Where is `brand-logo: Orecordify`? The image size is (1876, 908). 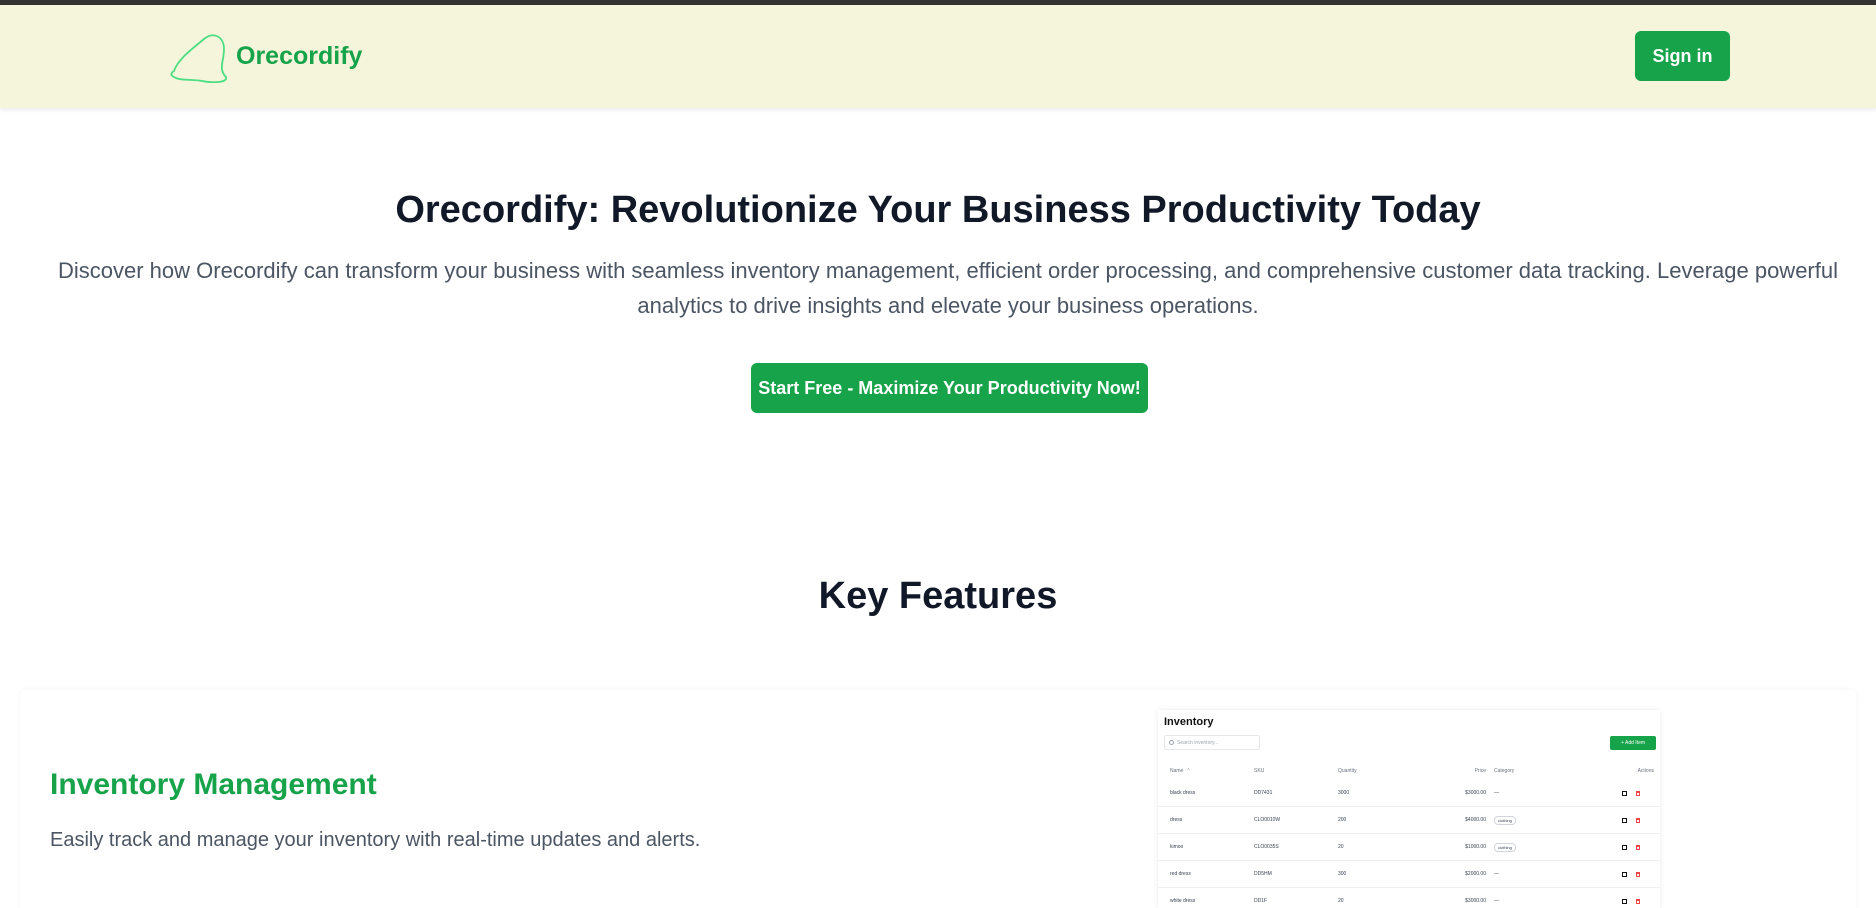
brand-logo: Orecordify is located at coordinates (265, 57).